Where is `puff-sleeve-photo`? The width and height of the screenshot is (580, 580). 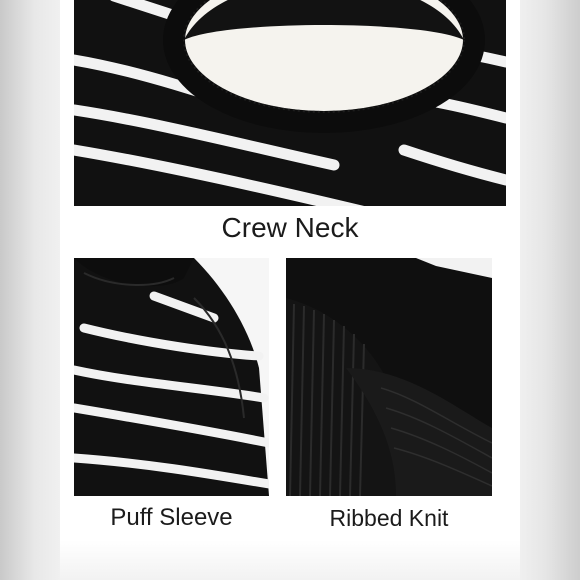
puff-sleeve-photo is located at coordinates (171, 377).